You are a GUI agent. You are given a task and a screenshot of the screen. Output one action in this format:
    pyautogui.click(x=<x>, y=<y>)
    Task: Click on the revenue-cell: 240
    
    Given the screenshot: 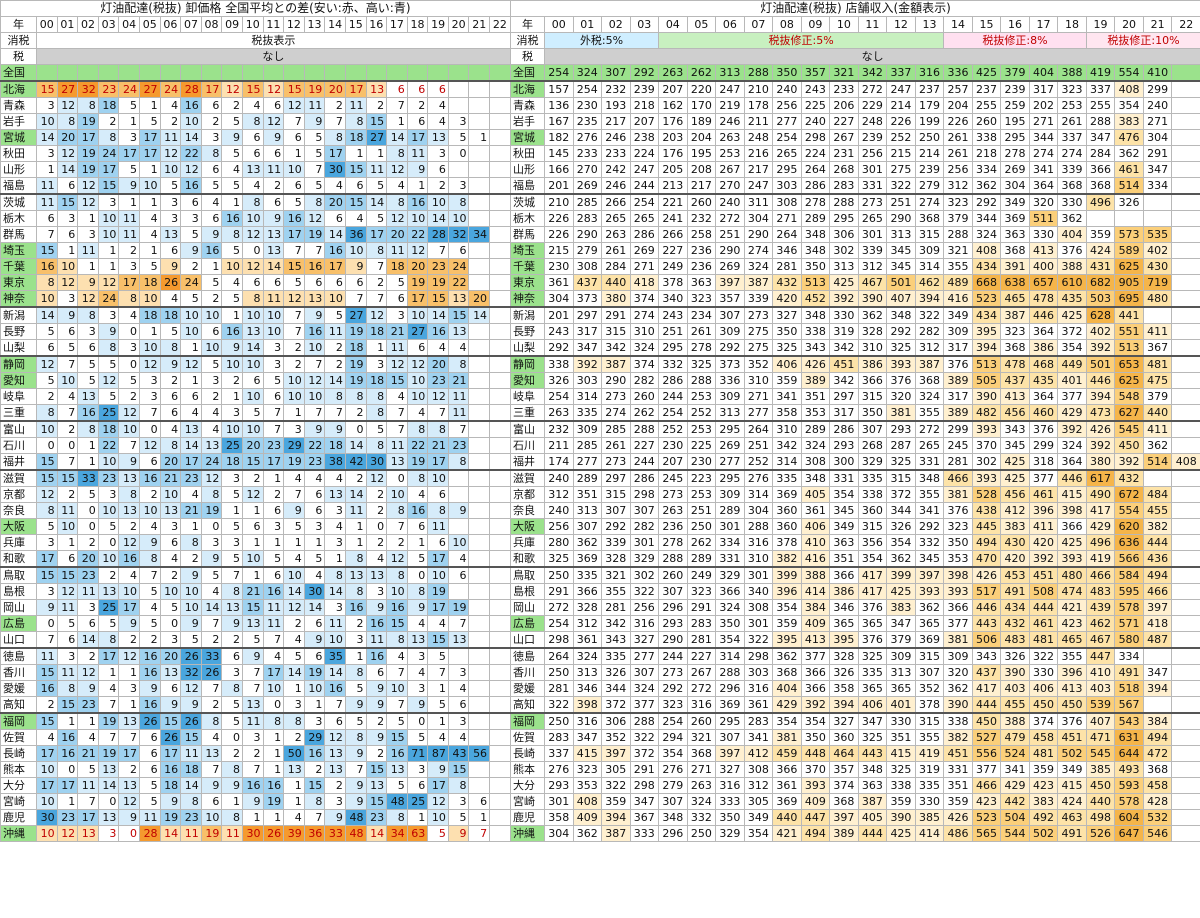 What is the action you would take?
    pyautogui.click(x=1157, y=105)
    